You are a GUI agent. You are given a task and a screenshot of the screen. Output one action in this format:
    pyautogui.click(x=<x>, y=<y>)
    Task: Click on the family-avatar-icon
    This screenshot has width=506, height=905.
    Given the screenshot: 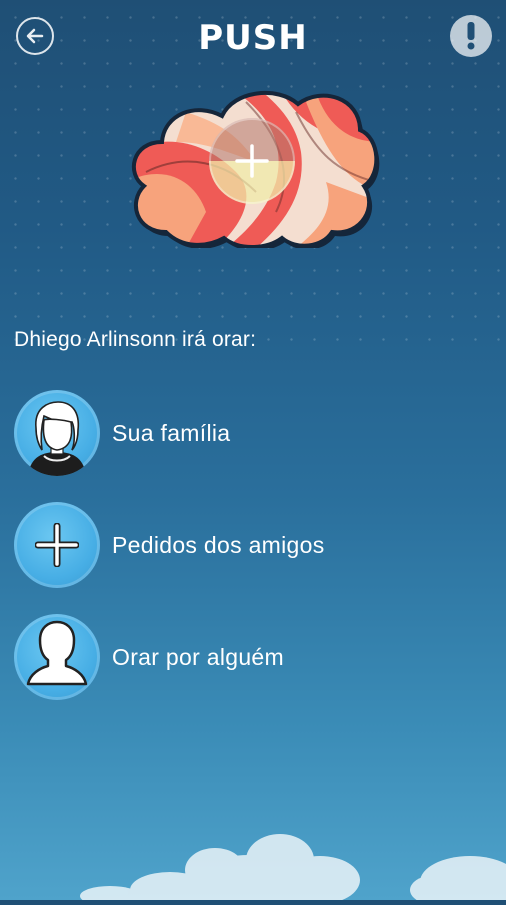 What is the action you would take?
    pyautogui.click(x=57, y=433)
    